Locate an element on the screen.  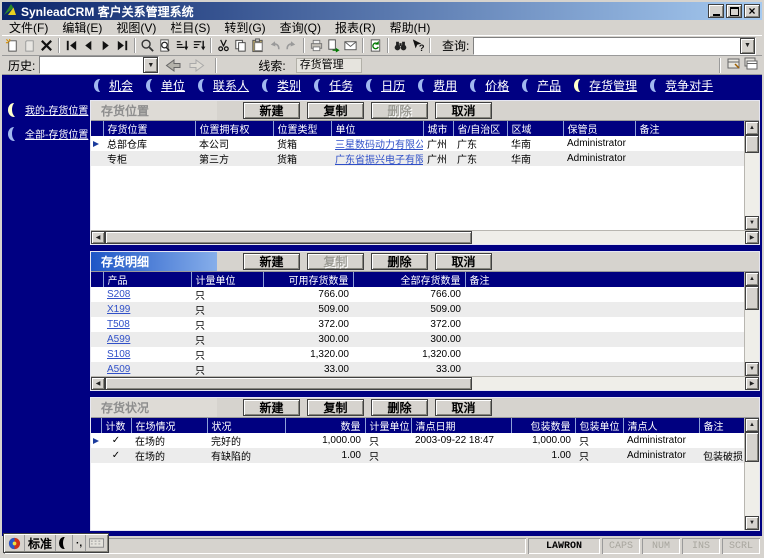
table-row: S108 只 1,320.00 1,320.00 is located at coordinates (417, 354).